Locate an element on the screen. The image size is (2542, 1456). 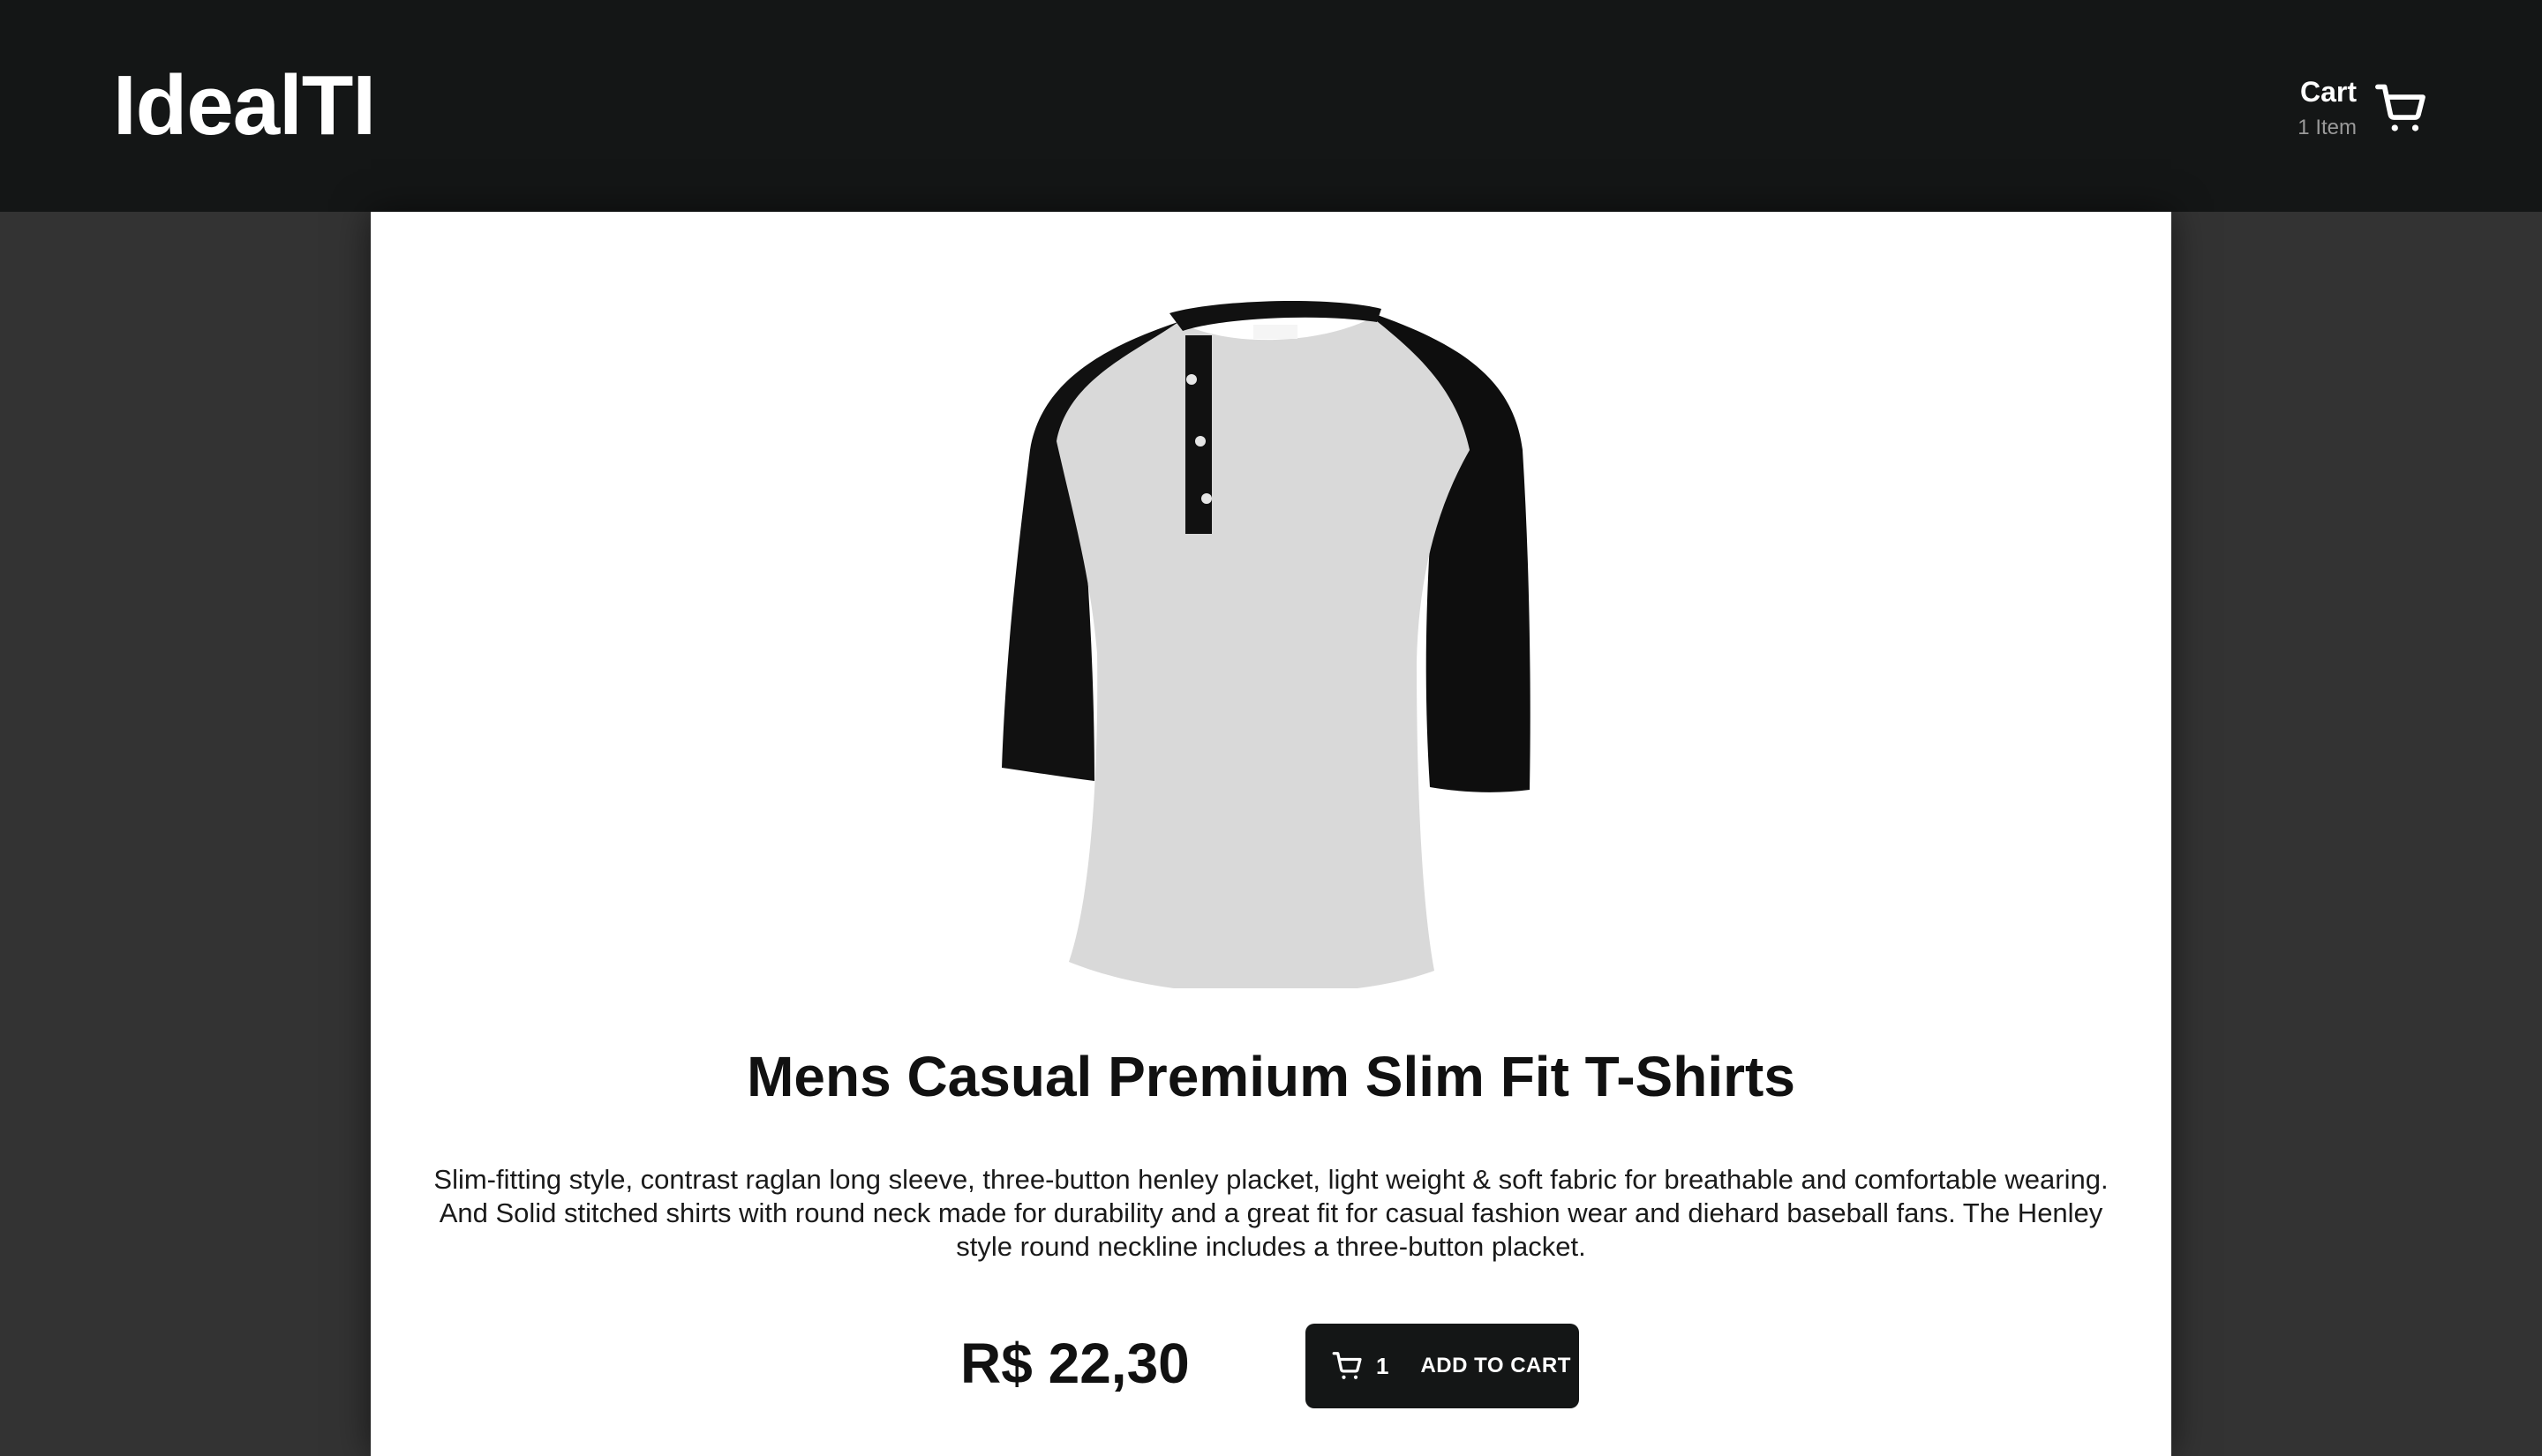
cart-summary: Cart 1 Item is located at coordinates (2327, 108).